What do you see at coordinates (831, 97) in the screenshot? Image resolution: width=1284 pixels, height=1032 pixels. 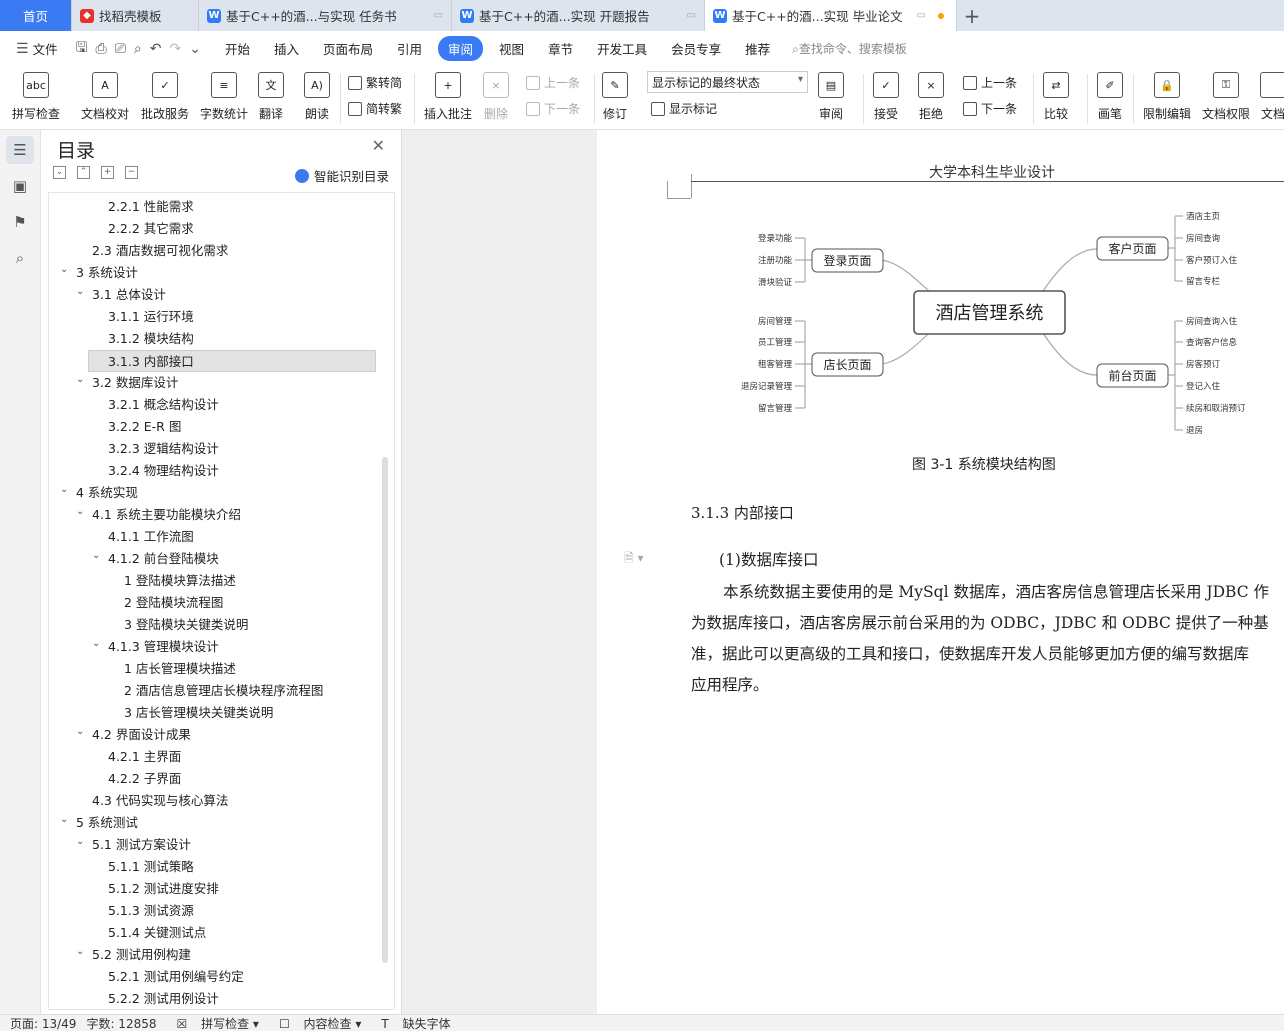 I see `review-pane-button: ▤ 审阅` at bounding box center [831, 97].